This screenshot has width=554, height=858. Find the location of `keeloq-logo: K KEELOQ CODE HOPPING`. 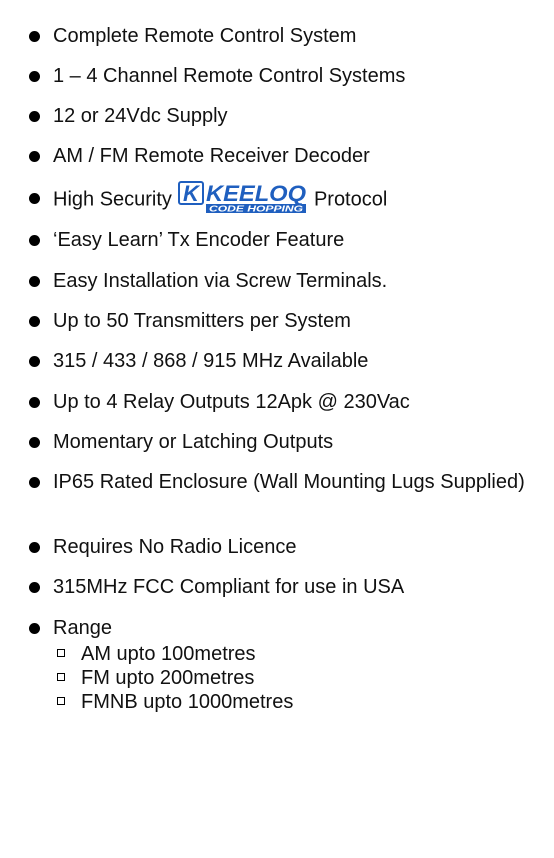

keeloq-logo: K KEELOQ CODE HOPPING is located at coordinates (242, 197).